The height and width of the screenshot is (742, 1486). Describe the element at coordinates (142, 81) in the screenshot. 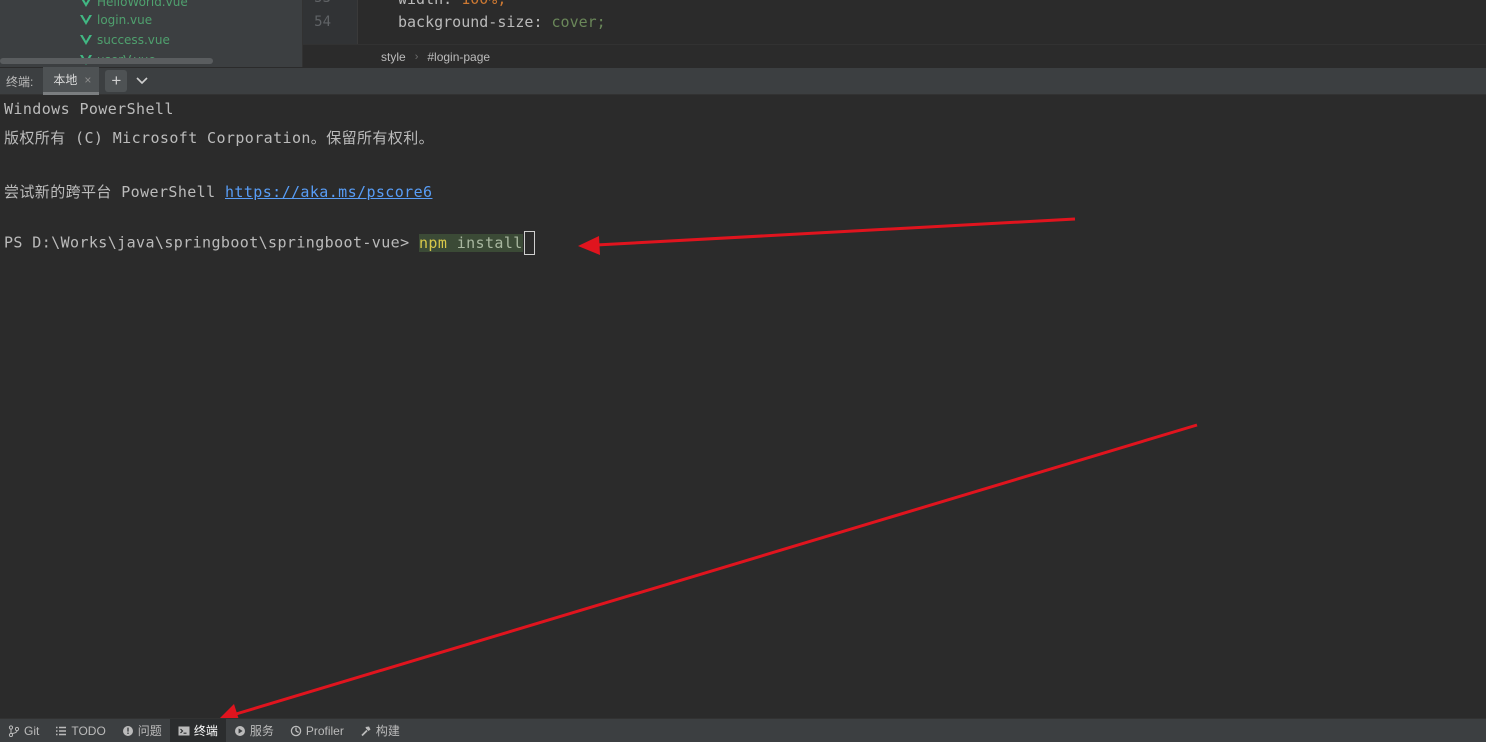

I see `chevron-down-icon` at that location.